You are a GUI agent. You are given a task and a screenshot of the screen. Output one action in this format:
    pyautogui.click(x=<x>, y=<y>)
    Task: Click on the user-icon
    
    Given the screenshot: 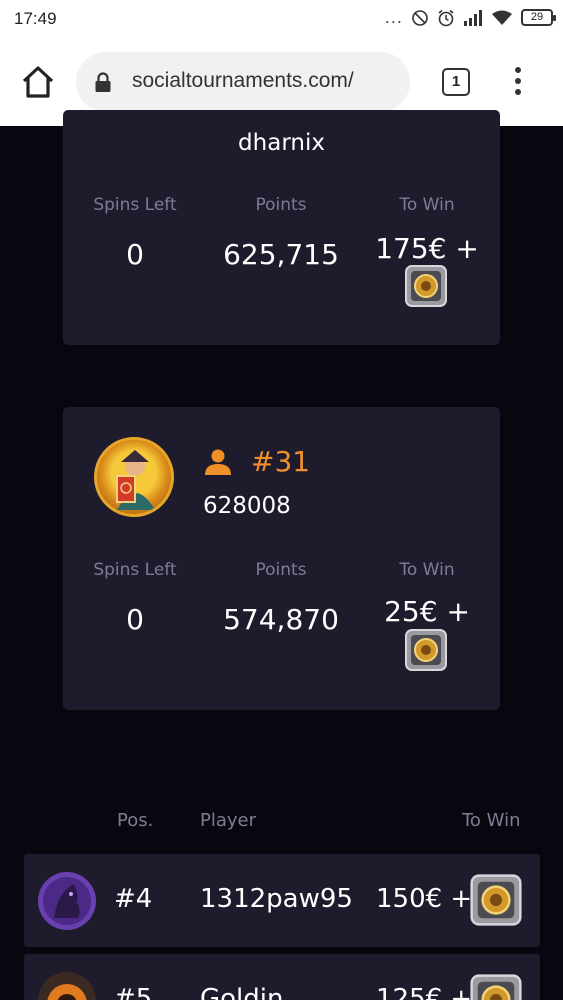 What is the action you would take?
    pyautogui.click(x=218, y=462)
    